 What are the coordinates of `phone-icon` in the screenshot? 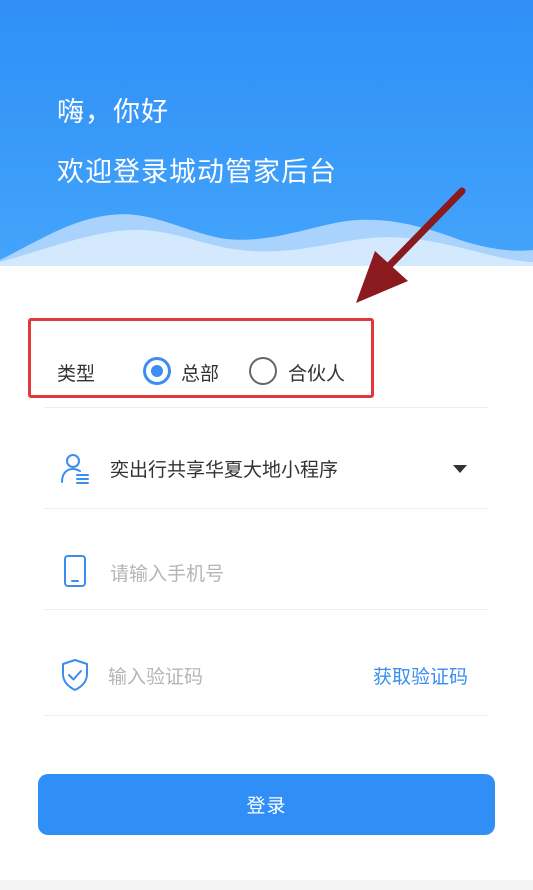 It's located at (75, 571).